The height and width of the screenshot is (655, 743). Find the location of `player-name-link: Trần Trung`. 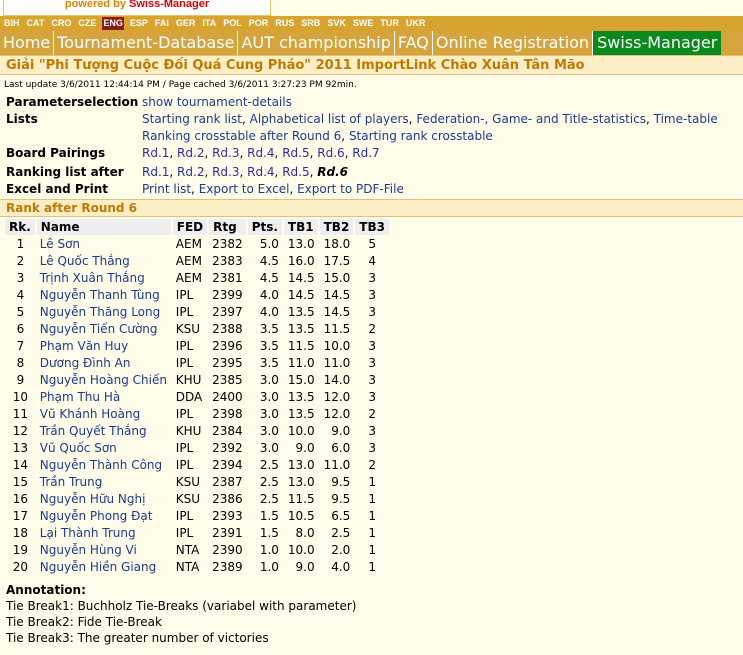

player-name-link: Trần Trung is located at coordinates (71, 482).